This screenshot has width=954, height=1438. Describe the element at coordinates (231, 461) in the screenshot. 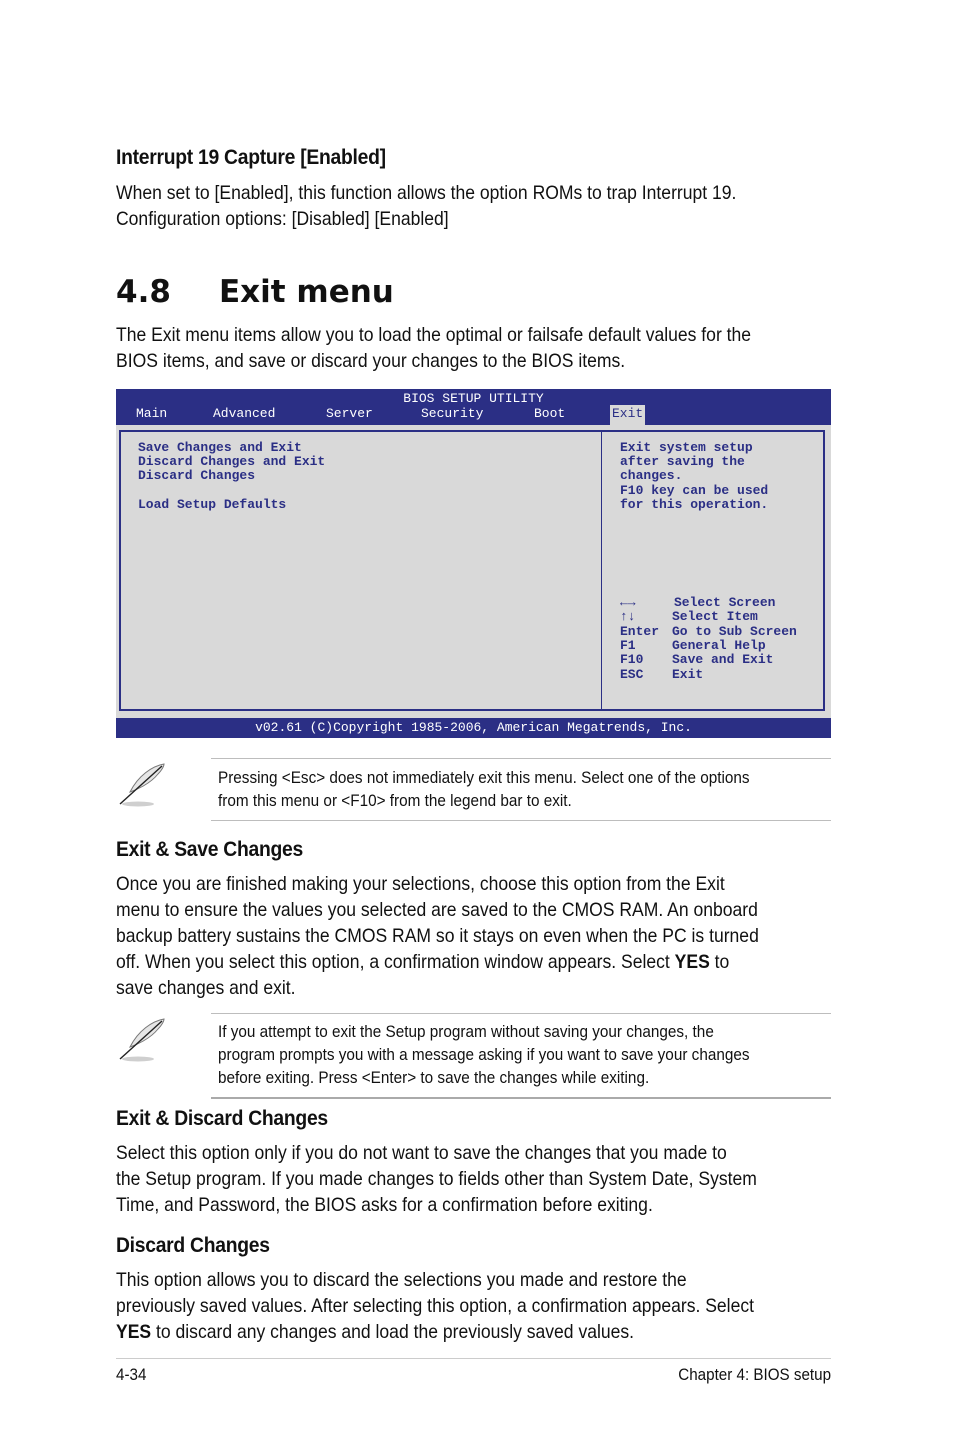

I see `bios-menu-item-discard-exit: Discard Changes and Exit` at that location.